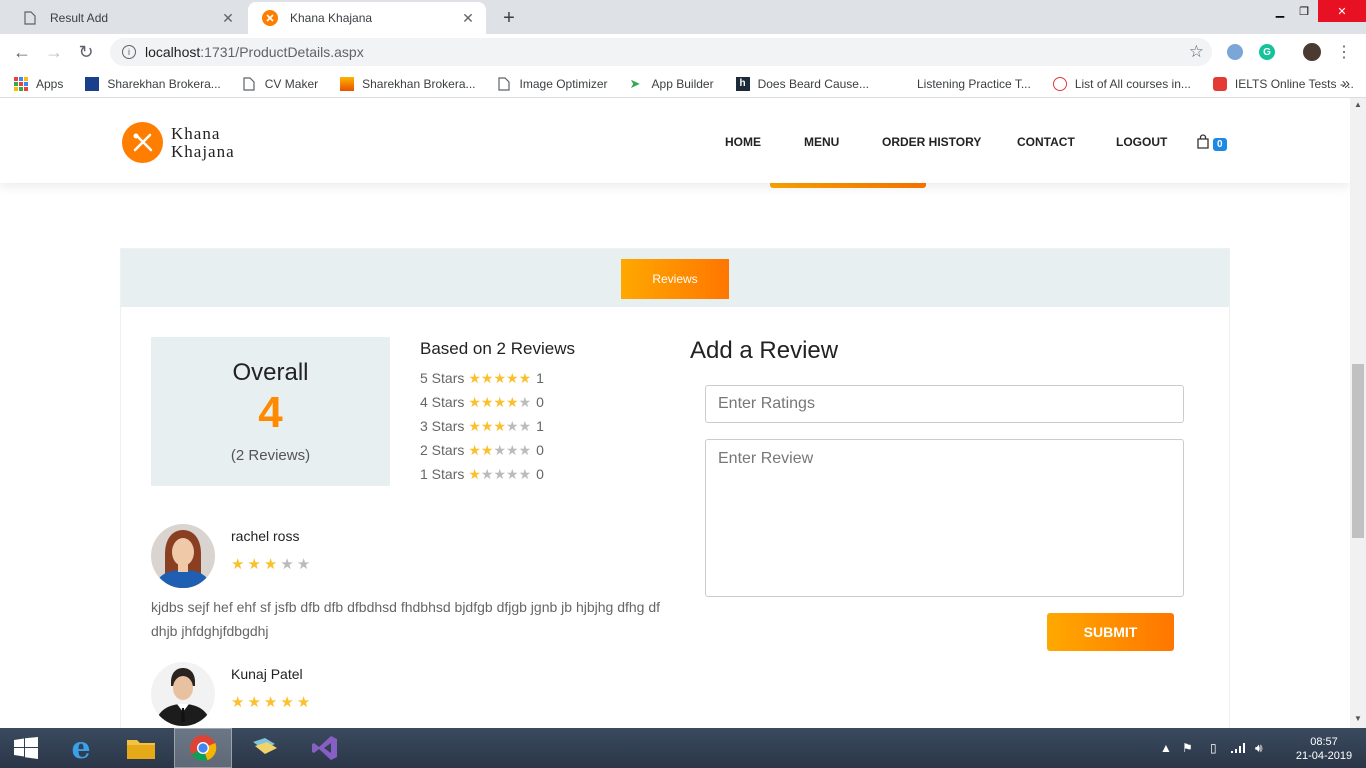  Describe the element at coordinates (50, 83) in the screenshot. I see `bookmark-label: Apps` at that location.